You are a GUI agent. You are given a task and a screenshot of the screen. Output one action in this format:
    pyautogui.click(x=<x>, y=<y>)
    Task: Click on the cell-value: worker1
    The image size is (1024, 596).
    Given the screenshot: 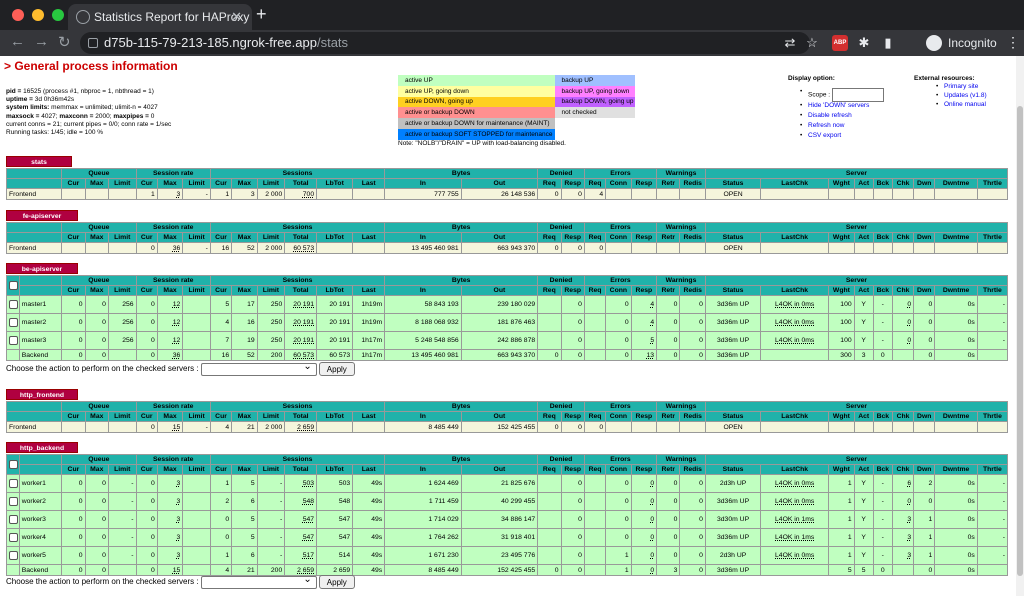 What is the action you would take?
    pyautogui.click(x=33, y=483)
    